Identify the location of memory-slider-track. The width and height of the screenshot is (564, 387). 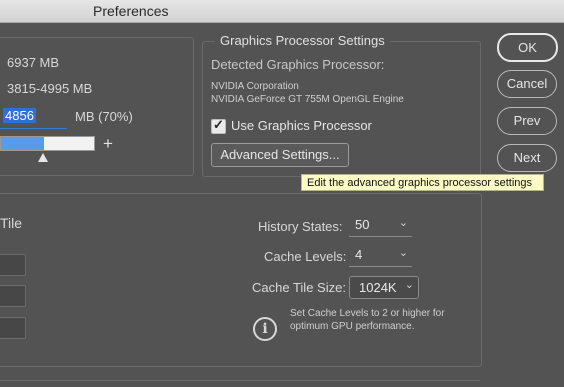
(47, 143).